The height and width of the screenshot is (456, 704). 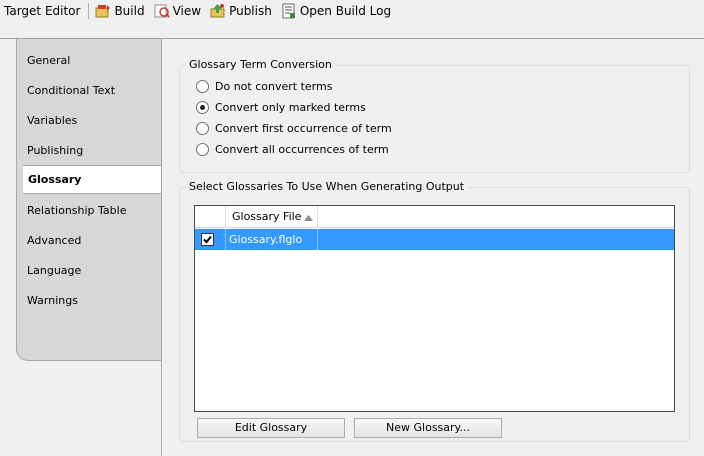 I want to click on radio-convert-only-marked: Convert only marked terms, so click(x=281, y=107).